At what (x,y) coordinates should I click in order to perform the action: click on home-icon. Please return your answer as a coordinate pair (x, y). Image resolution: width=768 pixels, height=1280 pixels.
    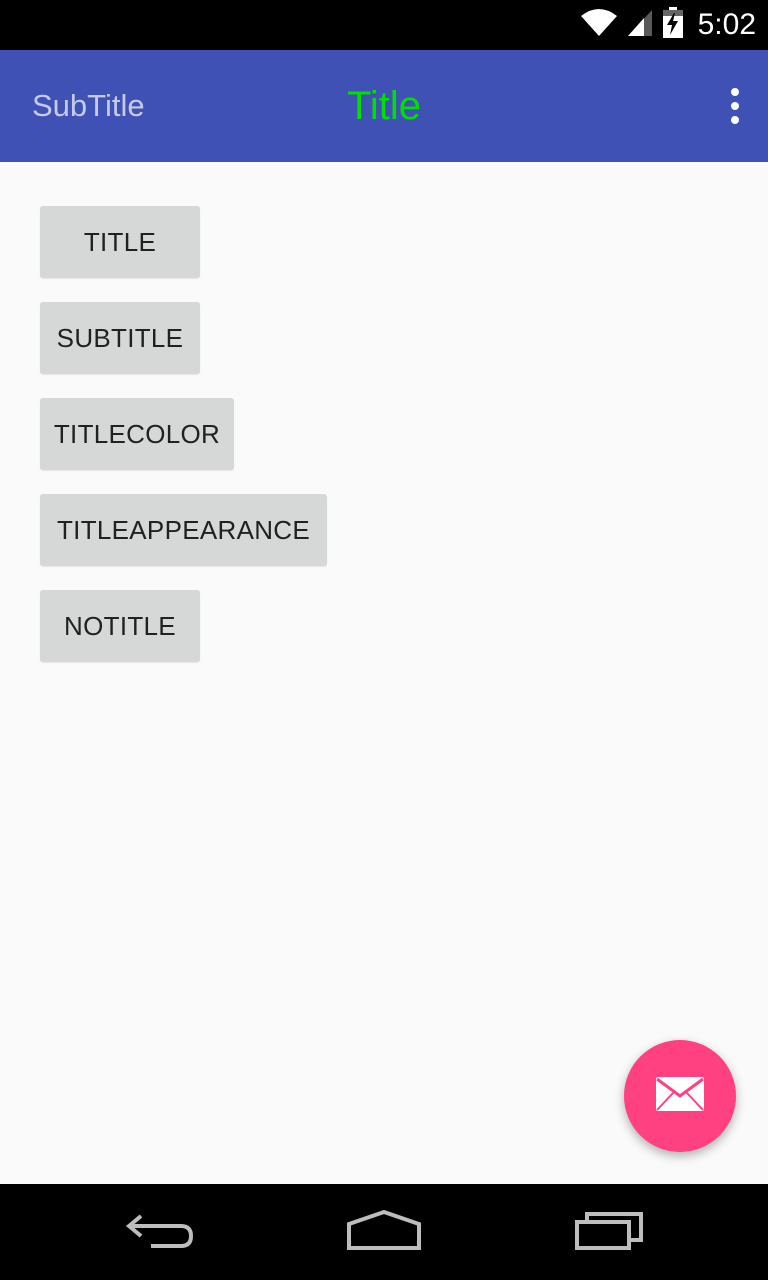
    Looking at the image, I should click on (384, 1232).